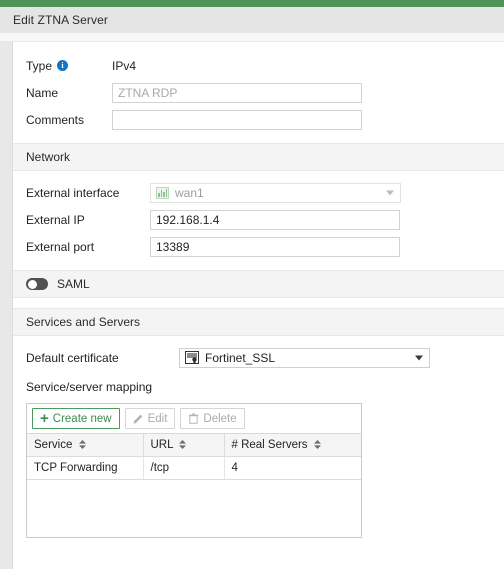 The width and height of the screenshot is (504, 569). What do you see at coordinates (252, 3) in the screenshot?
I see `accent-bar` at bounding box center [252, 3].